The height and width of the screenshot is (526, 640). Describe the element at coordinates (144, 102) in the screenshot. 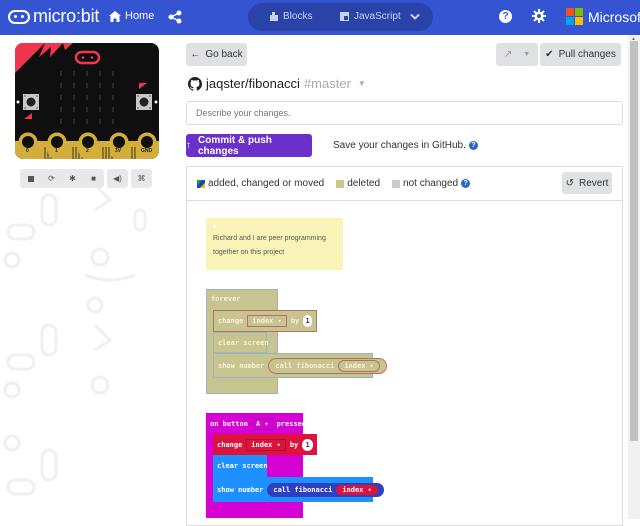

I see `button-b` at that location.